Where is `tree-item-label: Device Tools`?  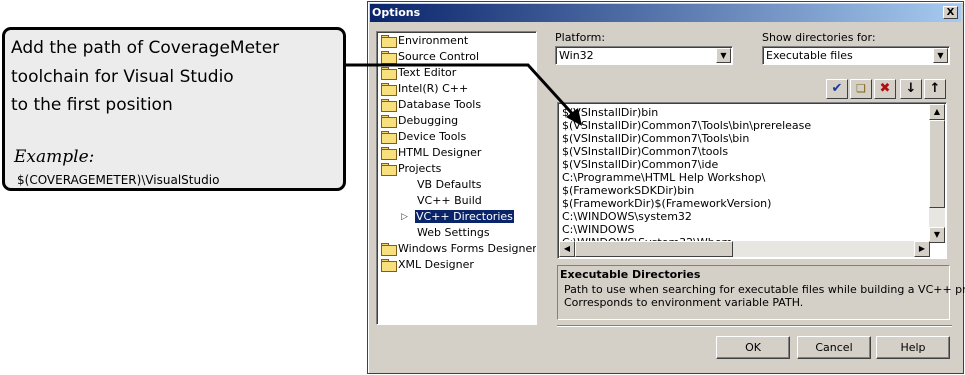
tree-item-label: Device Tools is located at coordinates (432, 136).